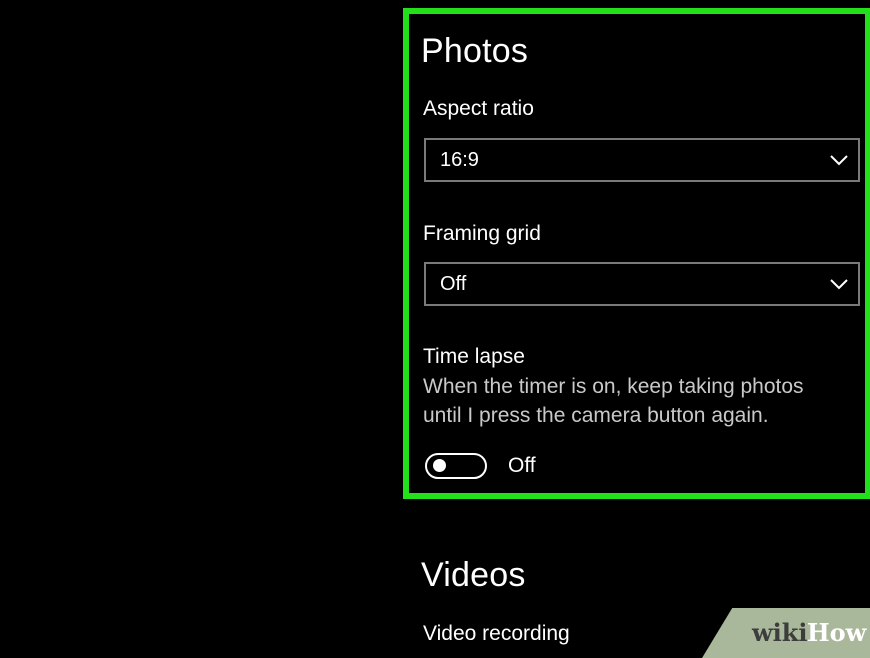 The height and width of the screenshot is (658, 870). What do you see at coordinates (473, 575) in the screenshot?
I see `videos-section-title: Videos` at bounding box center [473, 575].